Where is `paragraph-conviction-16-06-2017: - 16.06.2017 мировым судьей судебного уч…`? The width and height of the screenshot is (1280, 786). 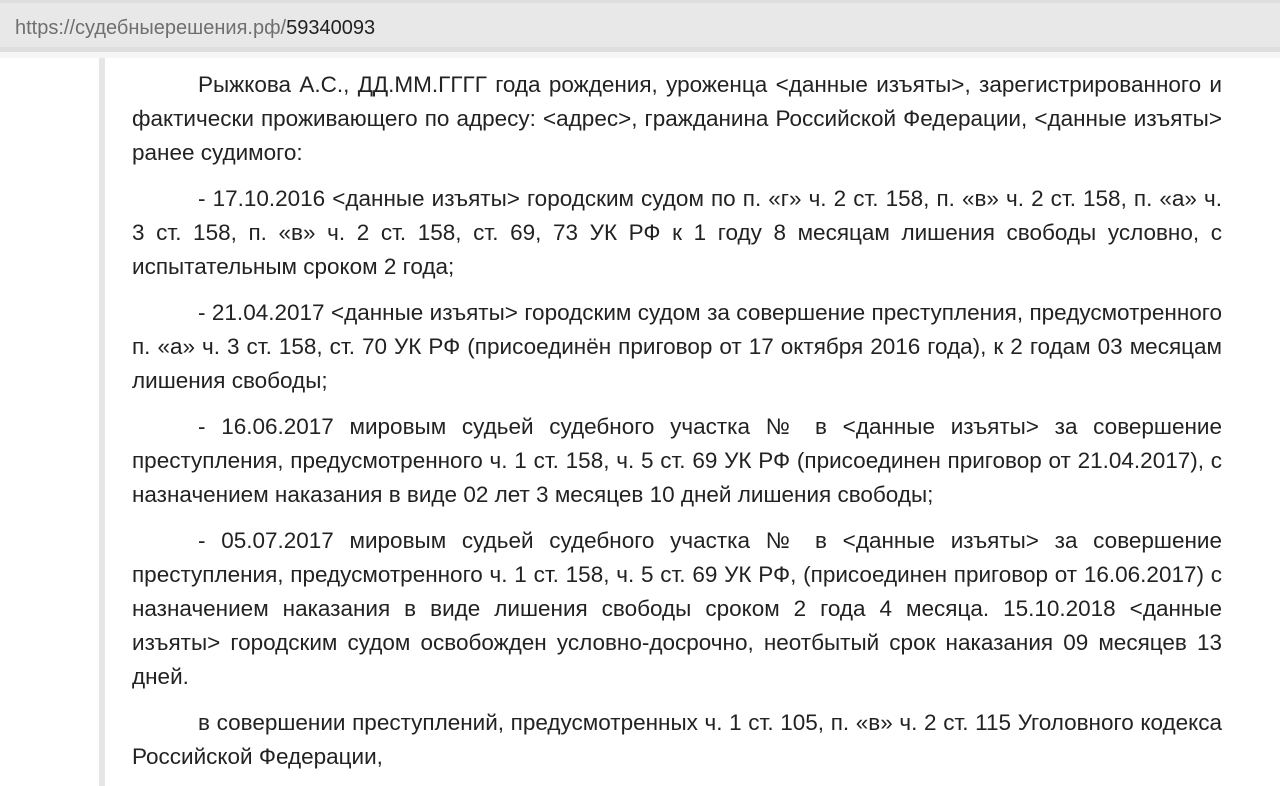
paragraph-conviction-16-06-2017: - 16.06.2017 мировым судьей судебного уч… is located at coordinates (677, 460).